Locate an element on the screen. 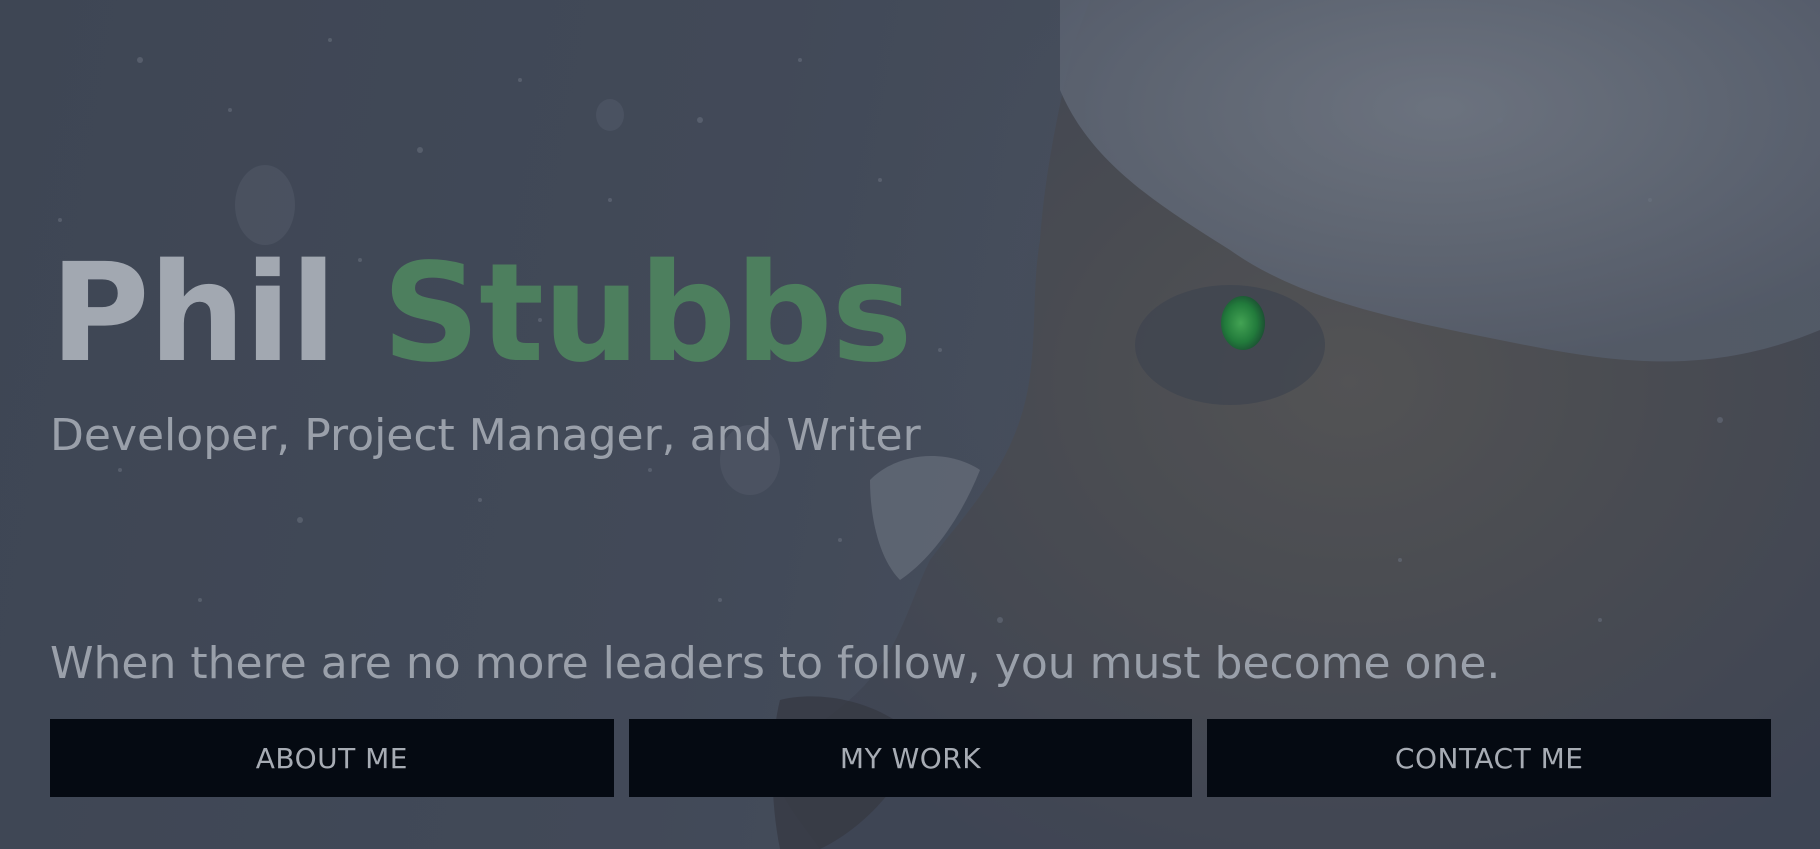 This screenshot has width=1820, height=849. nav-buttons: ABOUT ME MY WORK CONTACT ME is located at coordinates (911, 758).